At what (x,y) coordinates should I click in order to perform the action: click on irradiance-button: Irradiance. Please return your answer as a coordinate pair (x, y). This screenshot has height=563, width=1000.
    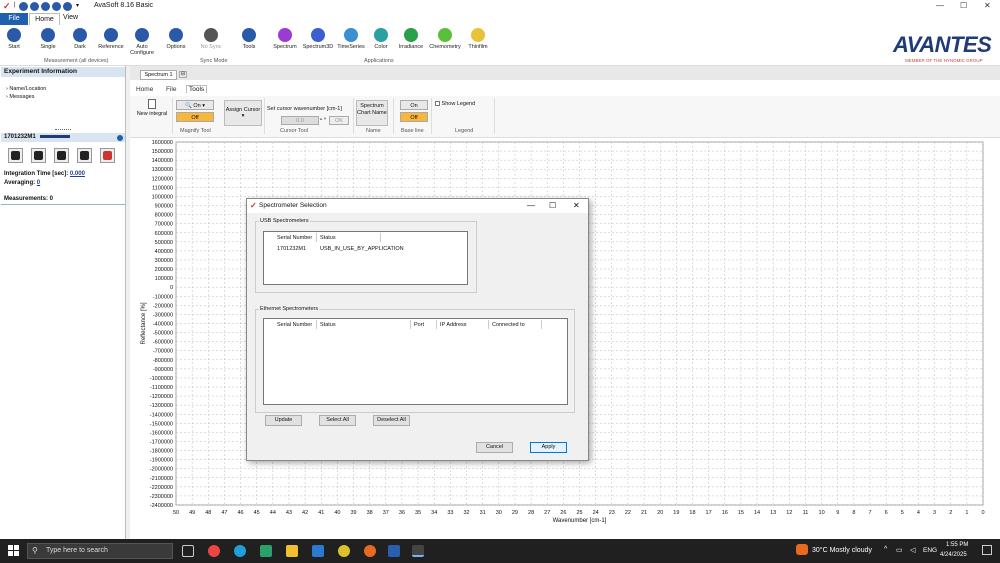
    Looking at the image, I should click on (411, 39).